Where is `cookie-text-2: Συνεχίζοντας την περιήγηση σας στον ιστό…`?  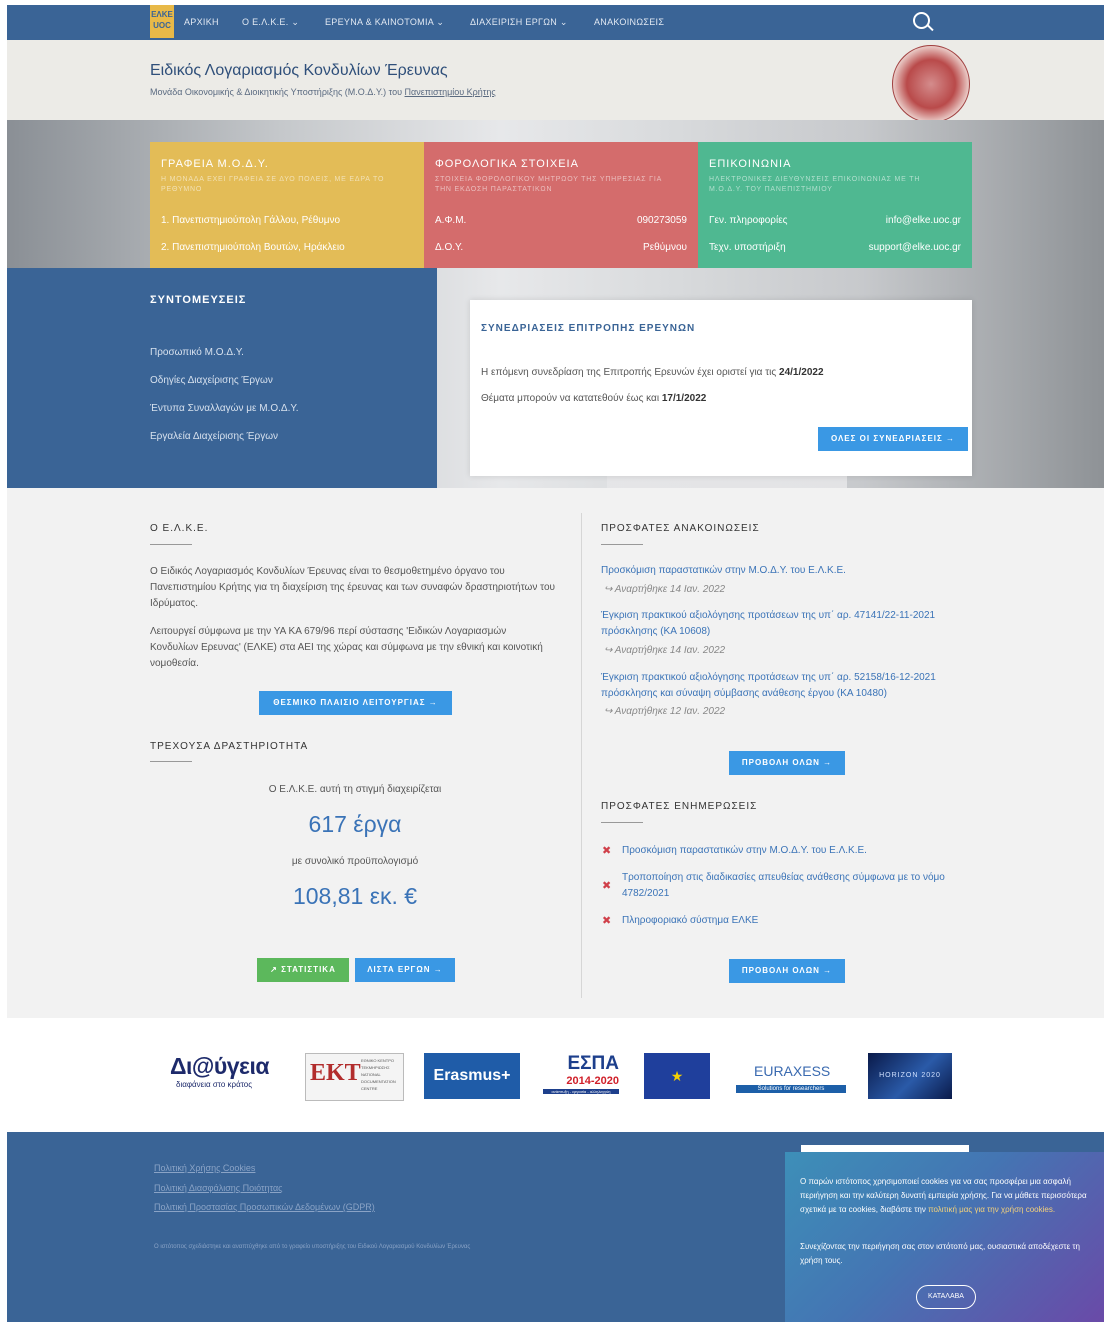
cookie-text-2: Συνεχίζοντας την περιήγηση σας στον ιστό… is located at coordinates (940, 1253).